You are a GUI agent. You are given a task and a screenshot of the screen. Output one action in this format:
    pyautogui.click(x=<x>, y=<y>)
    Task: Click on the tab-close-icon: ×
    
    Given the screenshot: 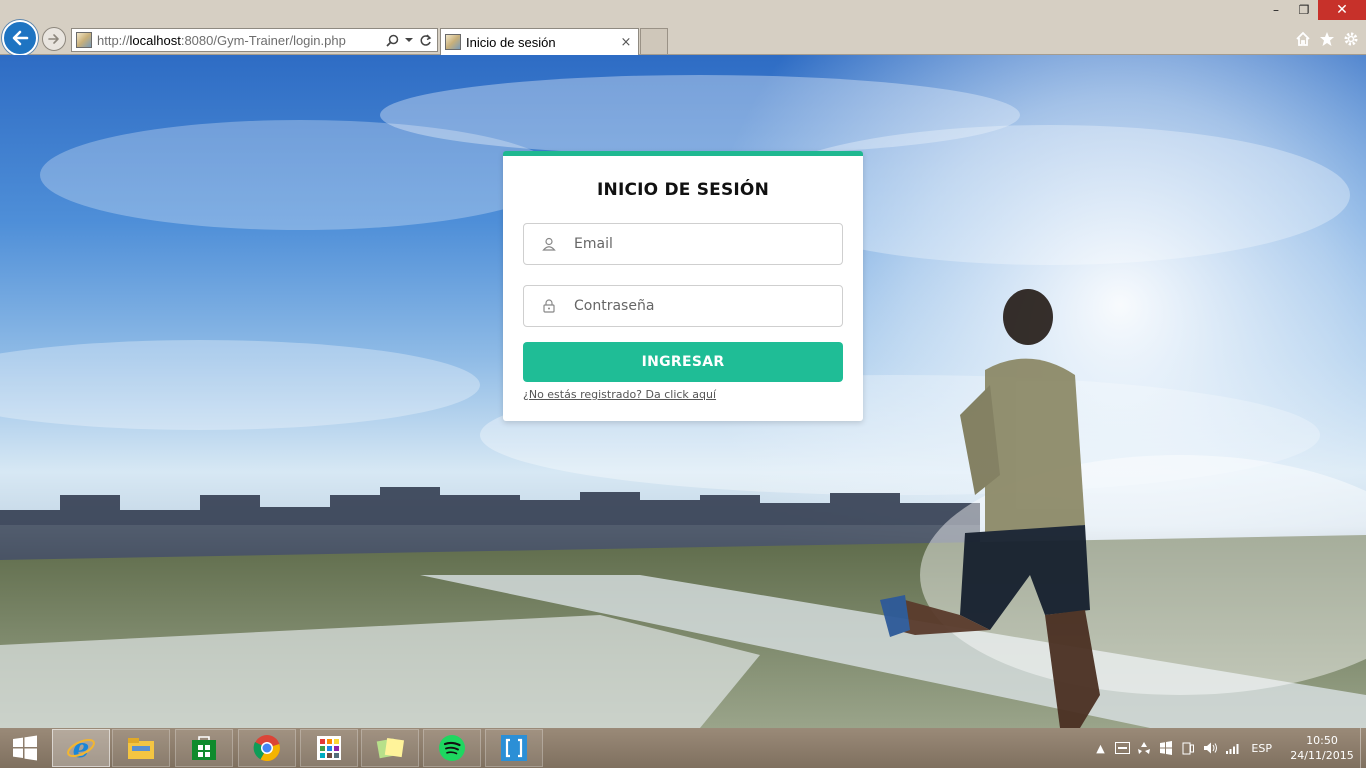 What is the action you would take?
    pyautogui.click(x=626, y=42)
    